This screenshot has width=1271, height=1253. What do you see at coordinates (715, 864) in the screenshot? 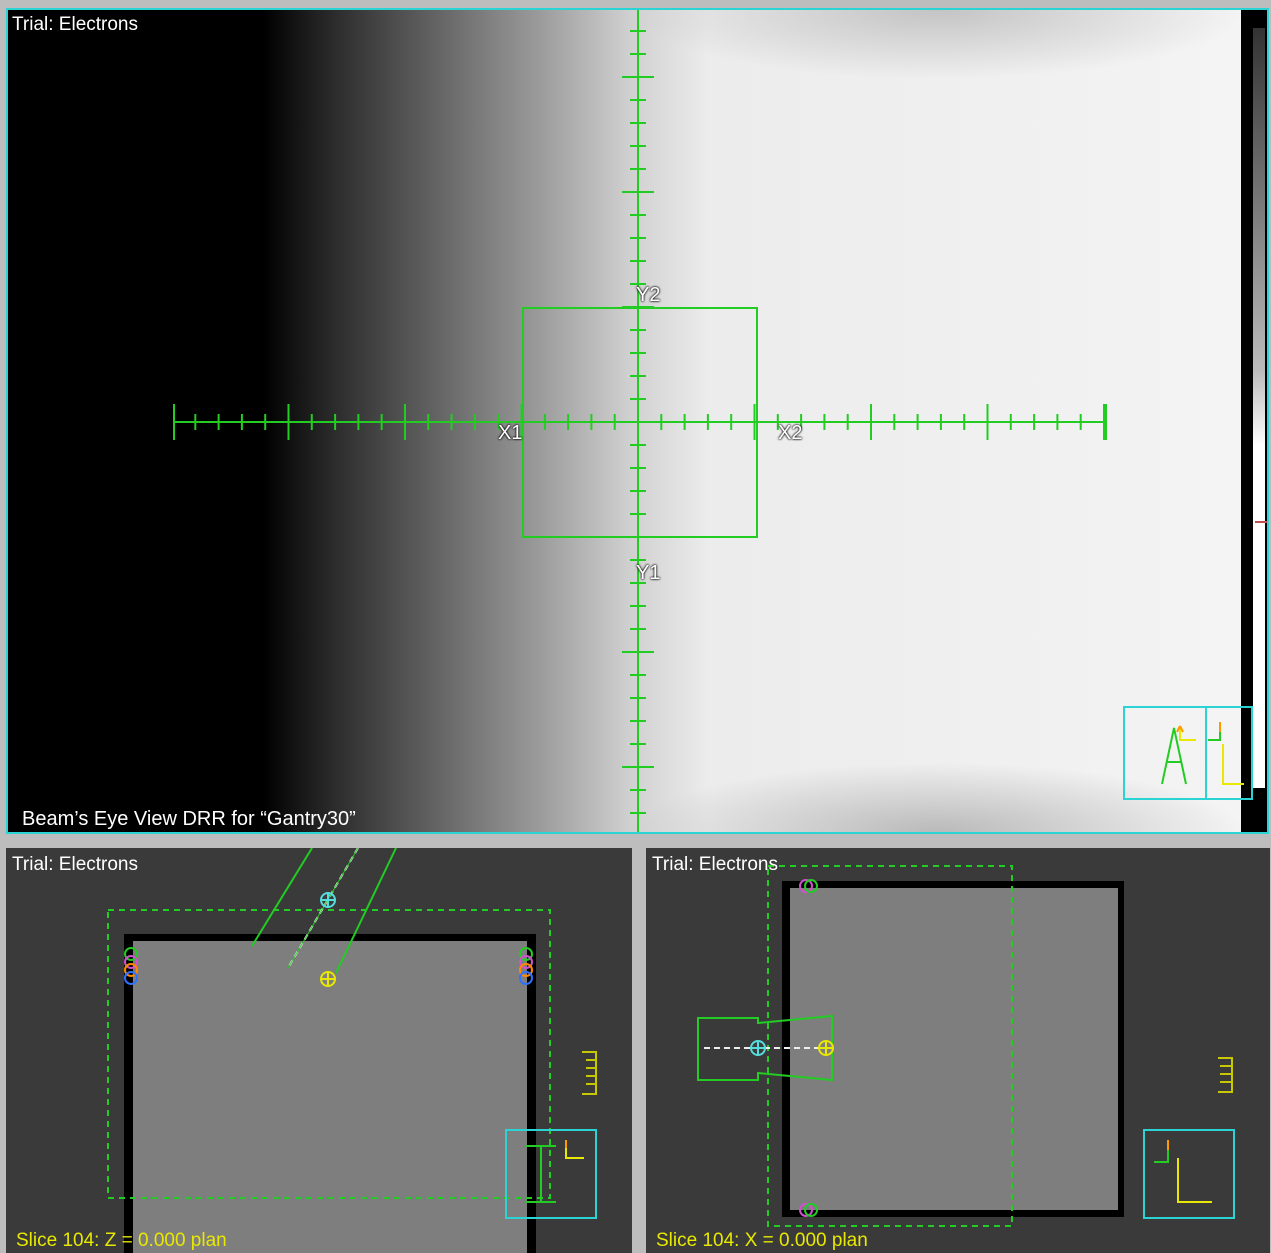
I see `sagittal-trial-label: Trial: Electrons` at bounding box center [715, 864].